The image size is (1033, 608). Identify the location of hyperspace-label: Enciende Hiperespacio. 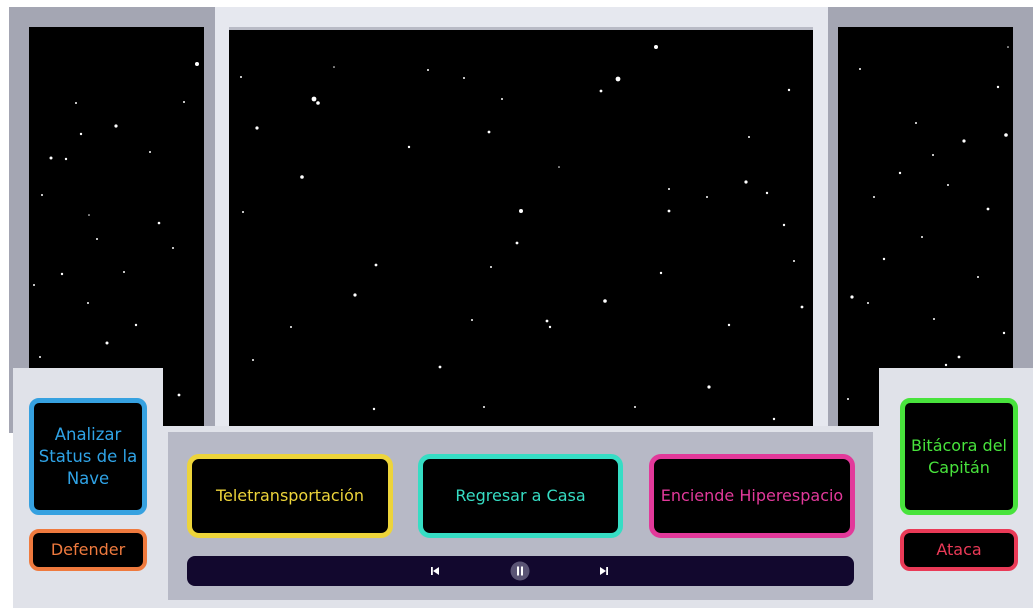
(752, 495).